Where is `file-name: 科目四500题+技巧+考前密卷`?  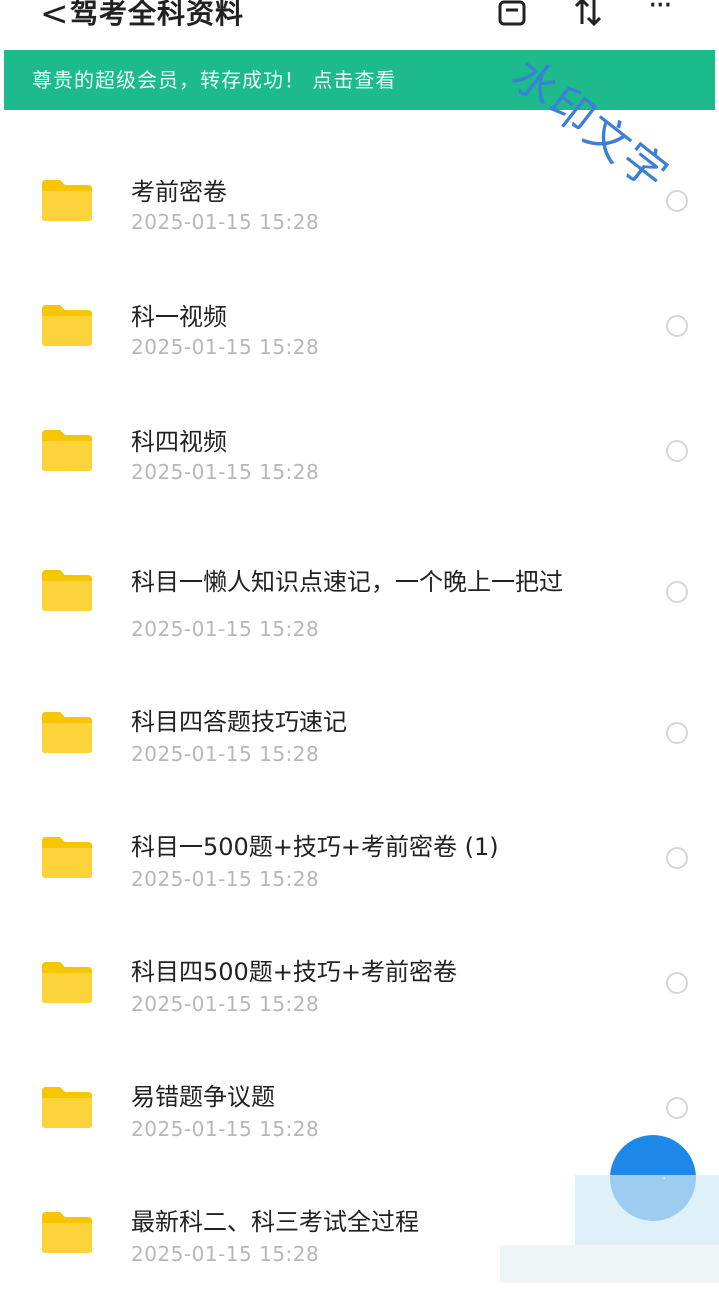
file-name: 科目四500题+技巧+考前密卷 is located at coordinates (294, 972).